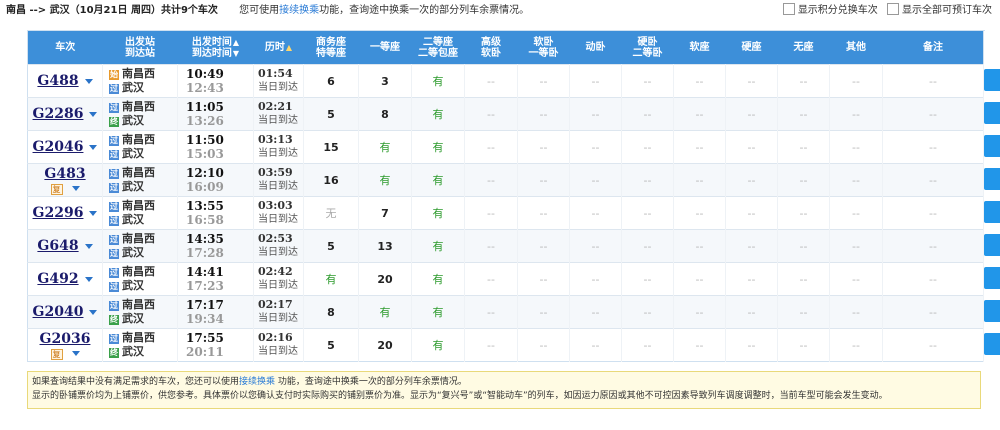 This screenshot has height=430, width=1000. Describe the element at coordinates (65, 339) in the screenshot. I see `train-number-link: G2036` at that location.